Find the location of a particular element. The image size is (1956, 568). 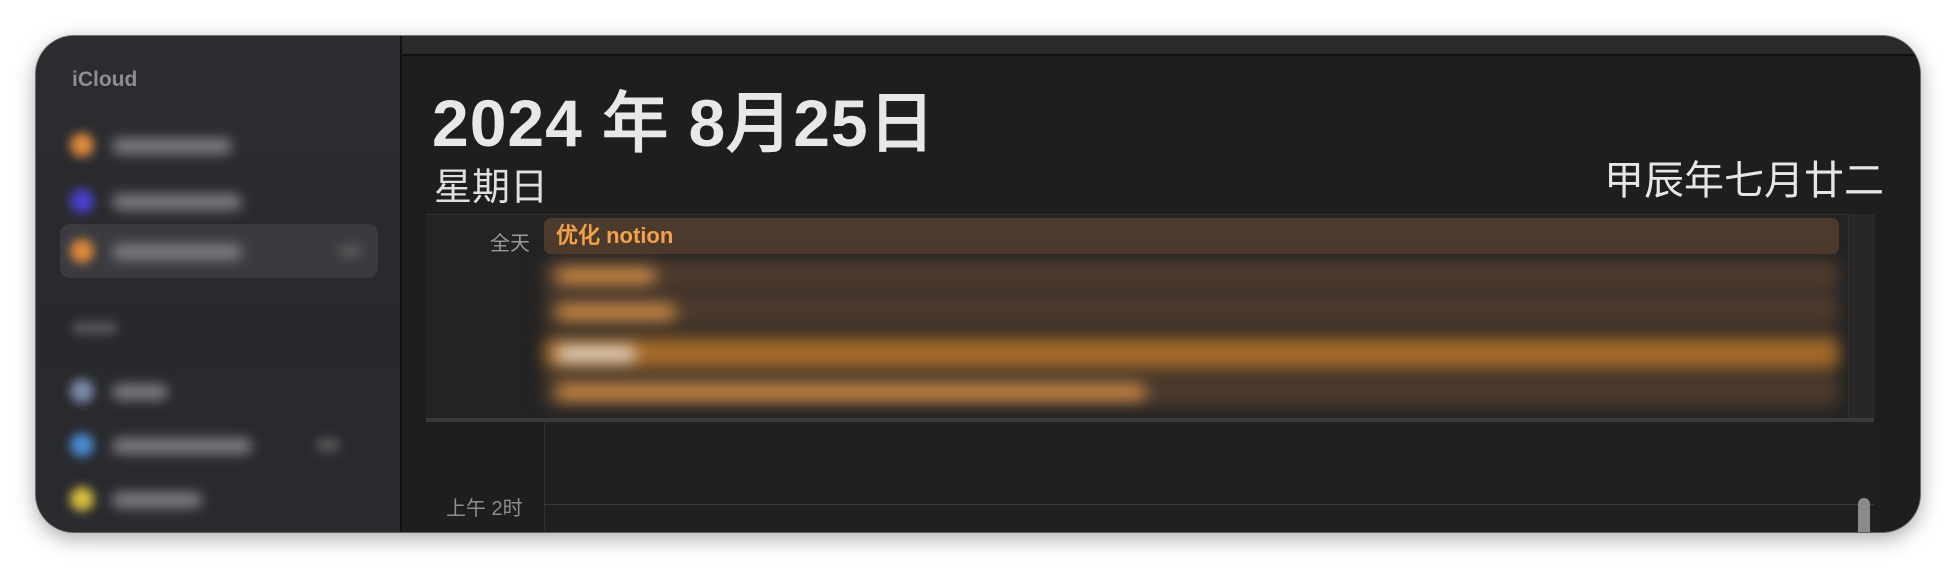

all-day-event: 优化 notion is located at coordinates (1191, 236).